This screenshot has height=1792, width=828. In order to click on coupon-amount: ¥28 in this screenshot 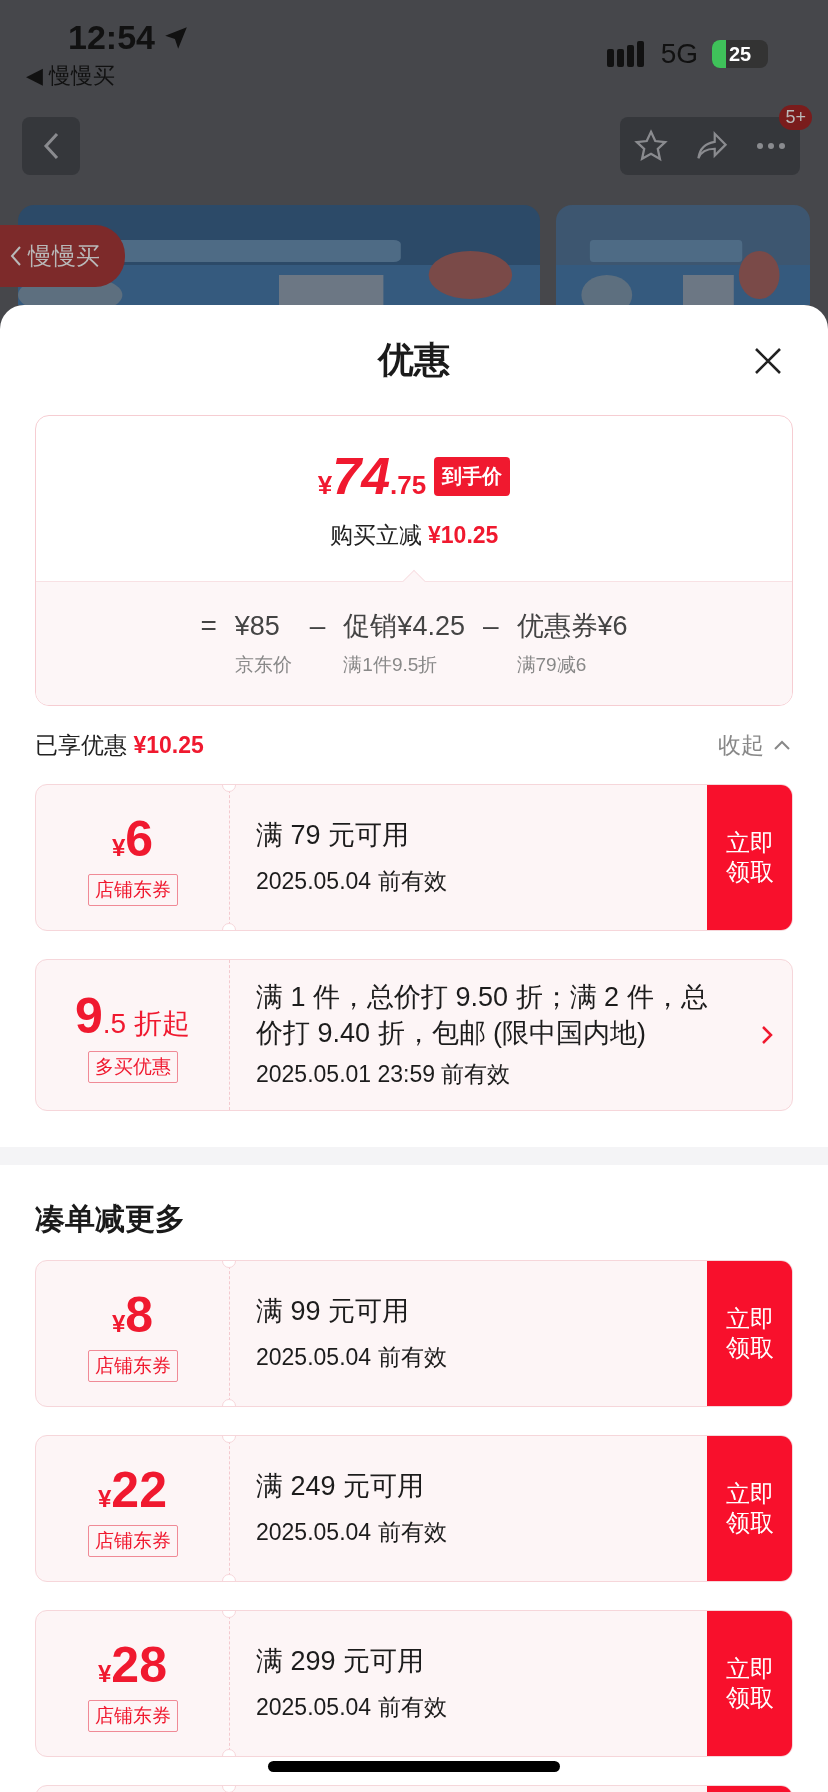, I will do `click(132, 1664)`.